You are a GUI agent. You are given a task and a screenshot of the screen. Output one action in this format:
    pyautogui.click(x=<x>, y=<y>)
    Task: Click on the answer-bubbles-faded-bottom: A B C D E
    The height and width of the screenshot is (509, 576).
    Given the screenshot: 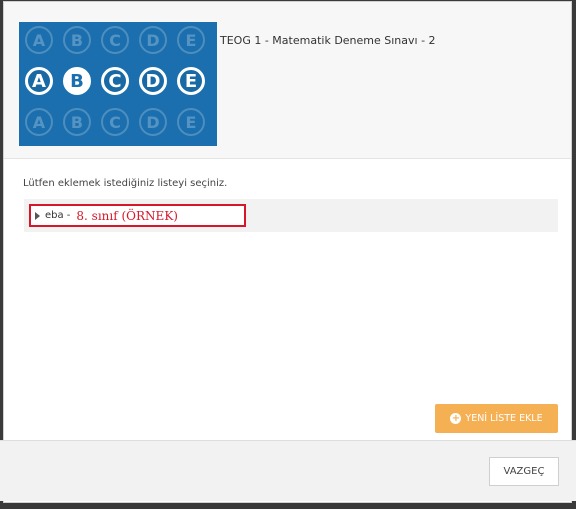 What is the action you would take?
    pyautogui.click(x=120, y=122)
    